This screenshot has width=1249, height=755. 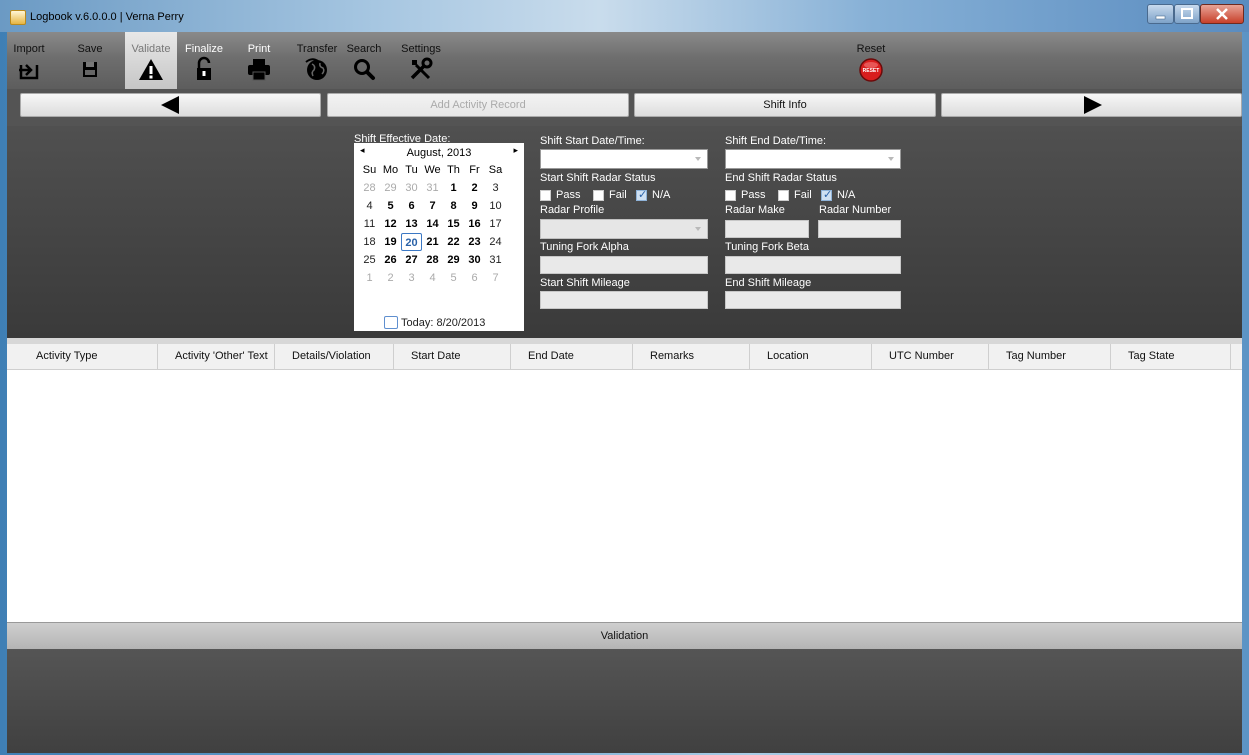 What do you see at coordinates (1160, 14) in the screenshot?
I see `minimize-button` at bounding box center [1160, 14].